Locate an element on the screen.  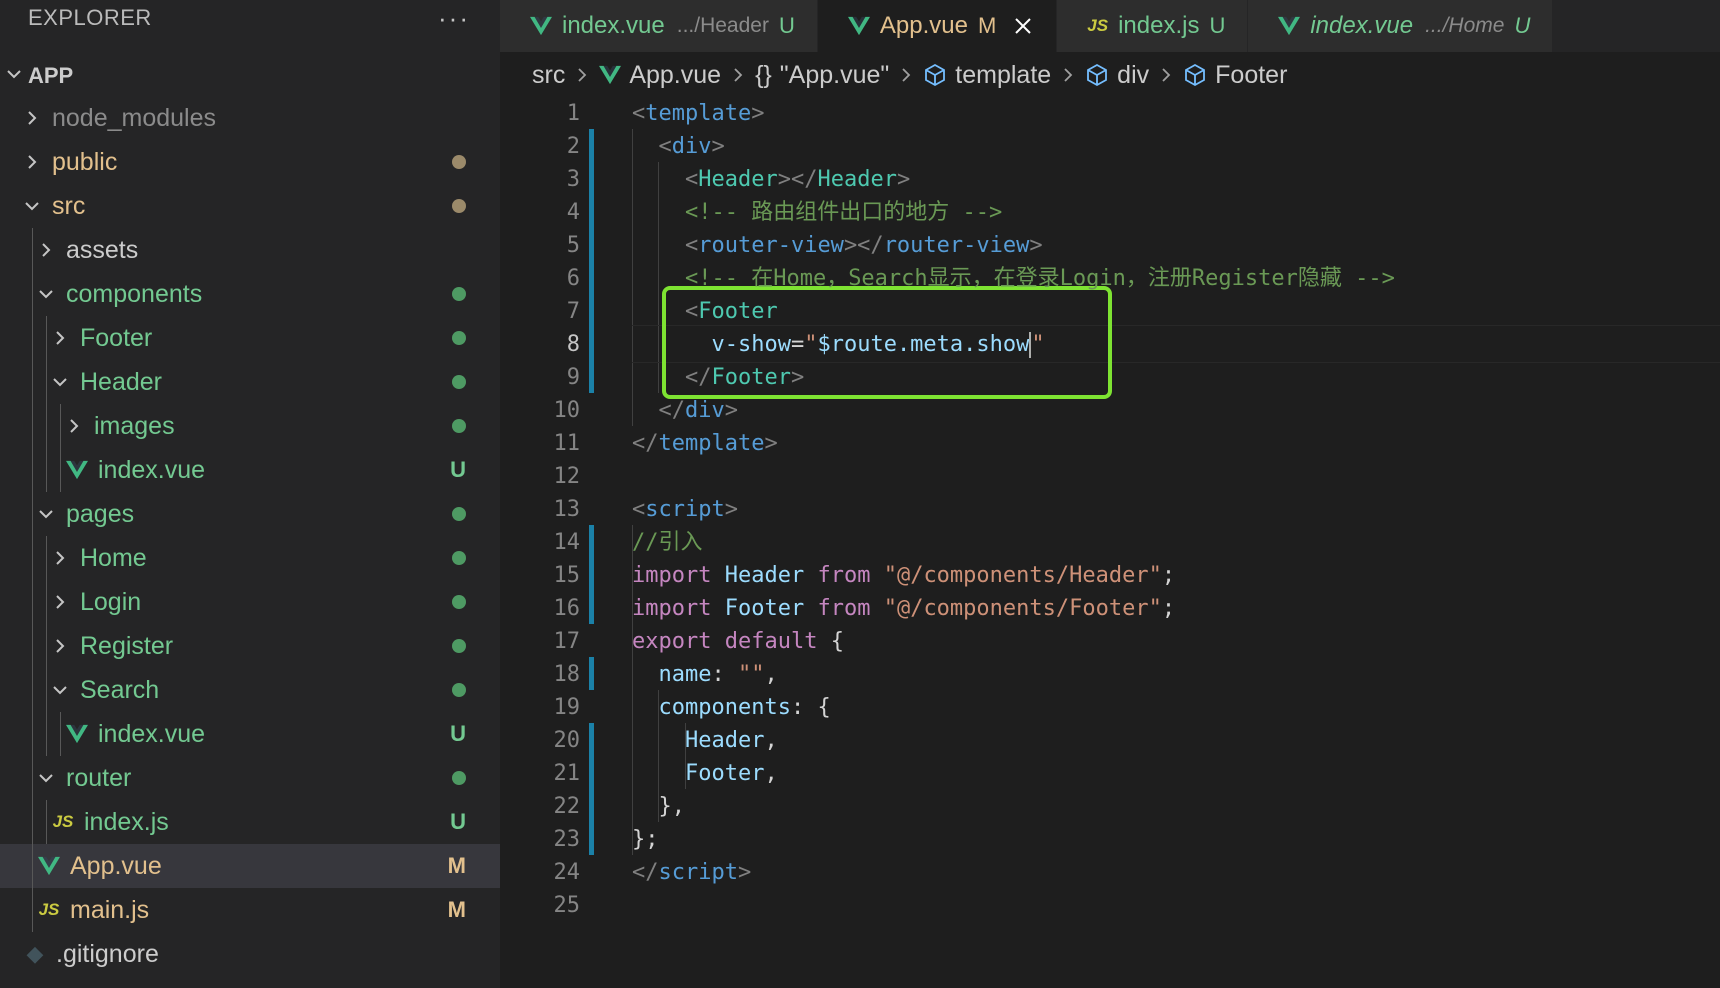
code-token: " is located at coordinates (811, 344).